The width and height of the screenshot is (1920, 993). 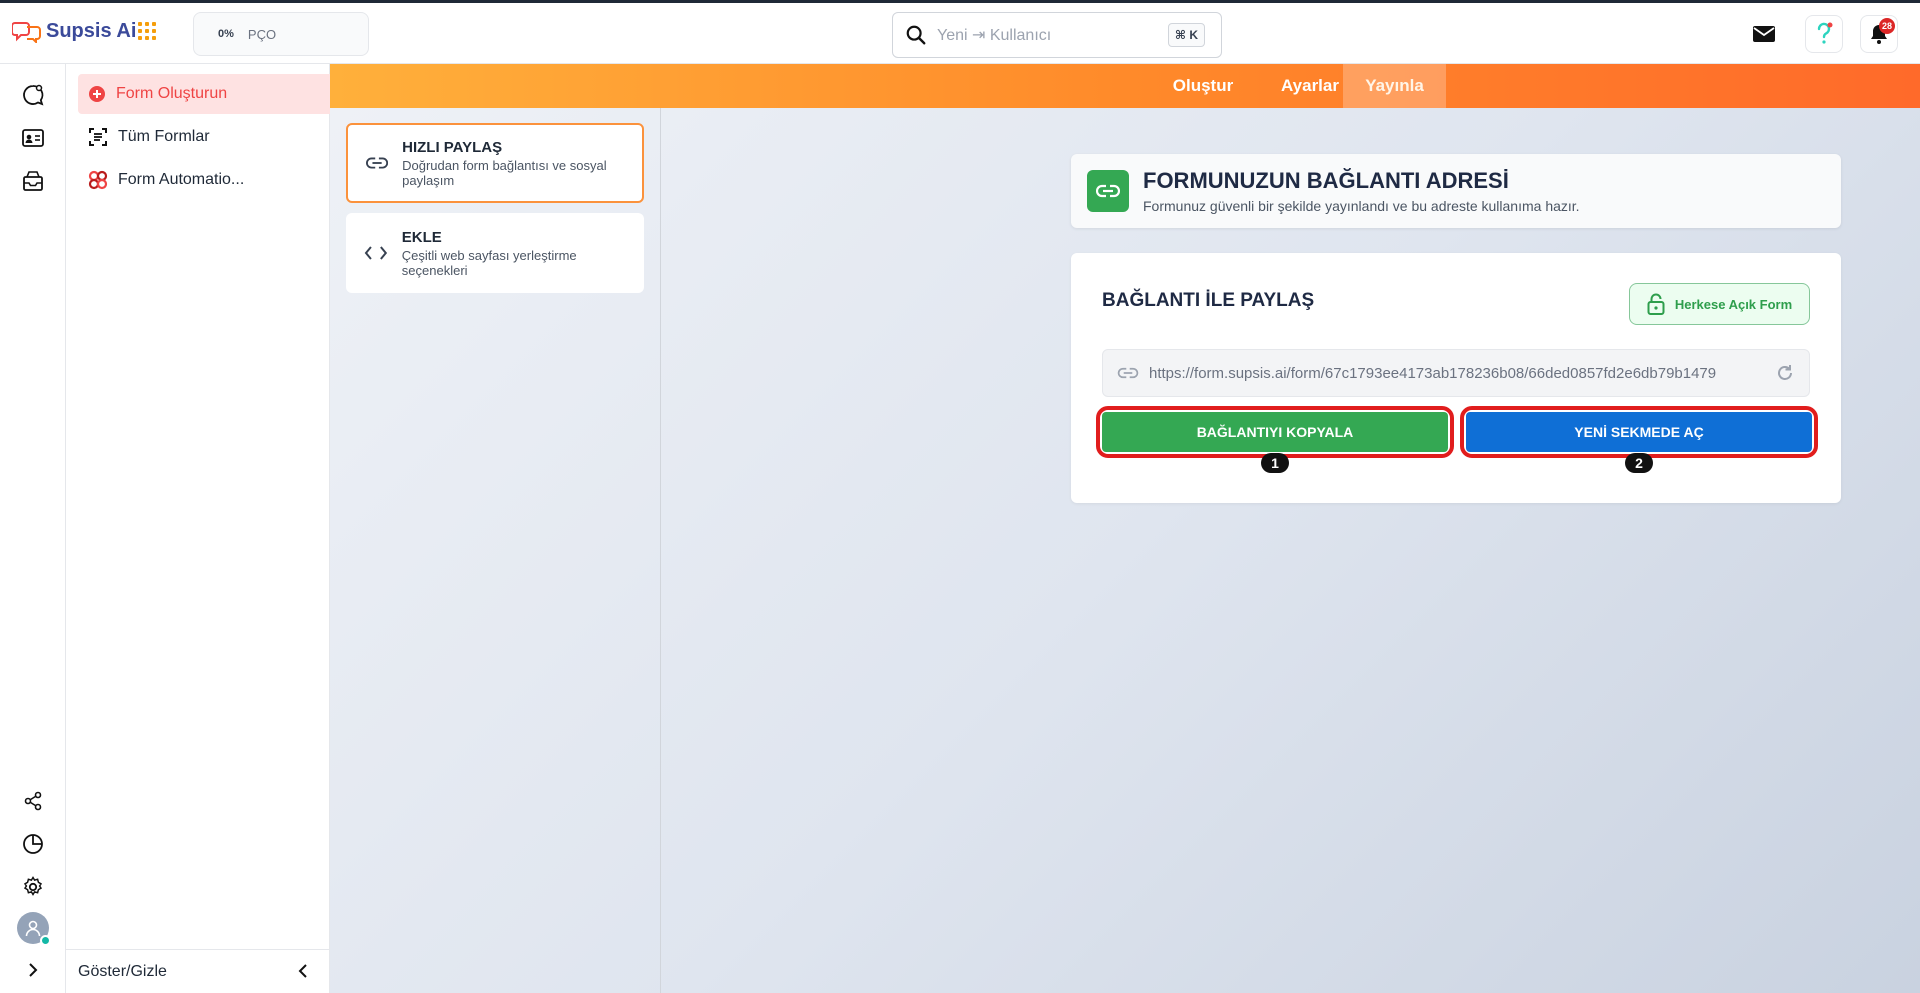 What do you see at coordinates (98, 137) in the screenshot?
I see `form-list-icon` at bounding box center [98, 137].